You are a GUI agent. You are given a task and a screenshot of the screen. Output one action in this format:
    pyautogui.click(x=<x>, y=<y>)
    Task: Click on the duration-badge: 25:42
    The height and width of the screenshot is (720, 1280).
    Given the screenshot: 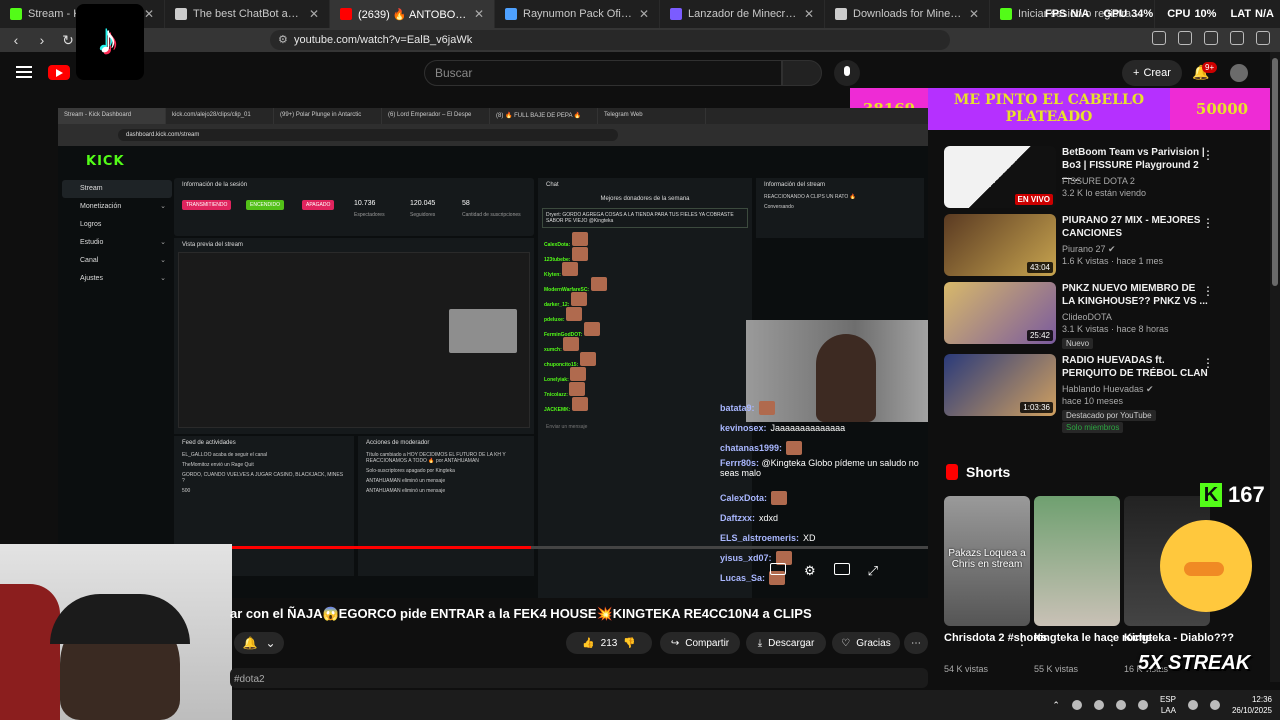 What is the action you would take?
    pyautogui.click(x=1039, y=335)
    